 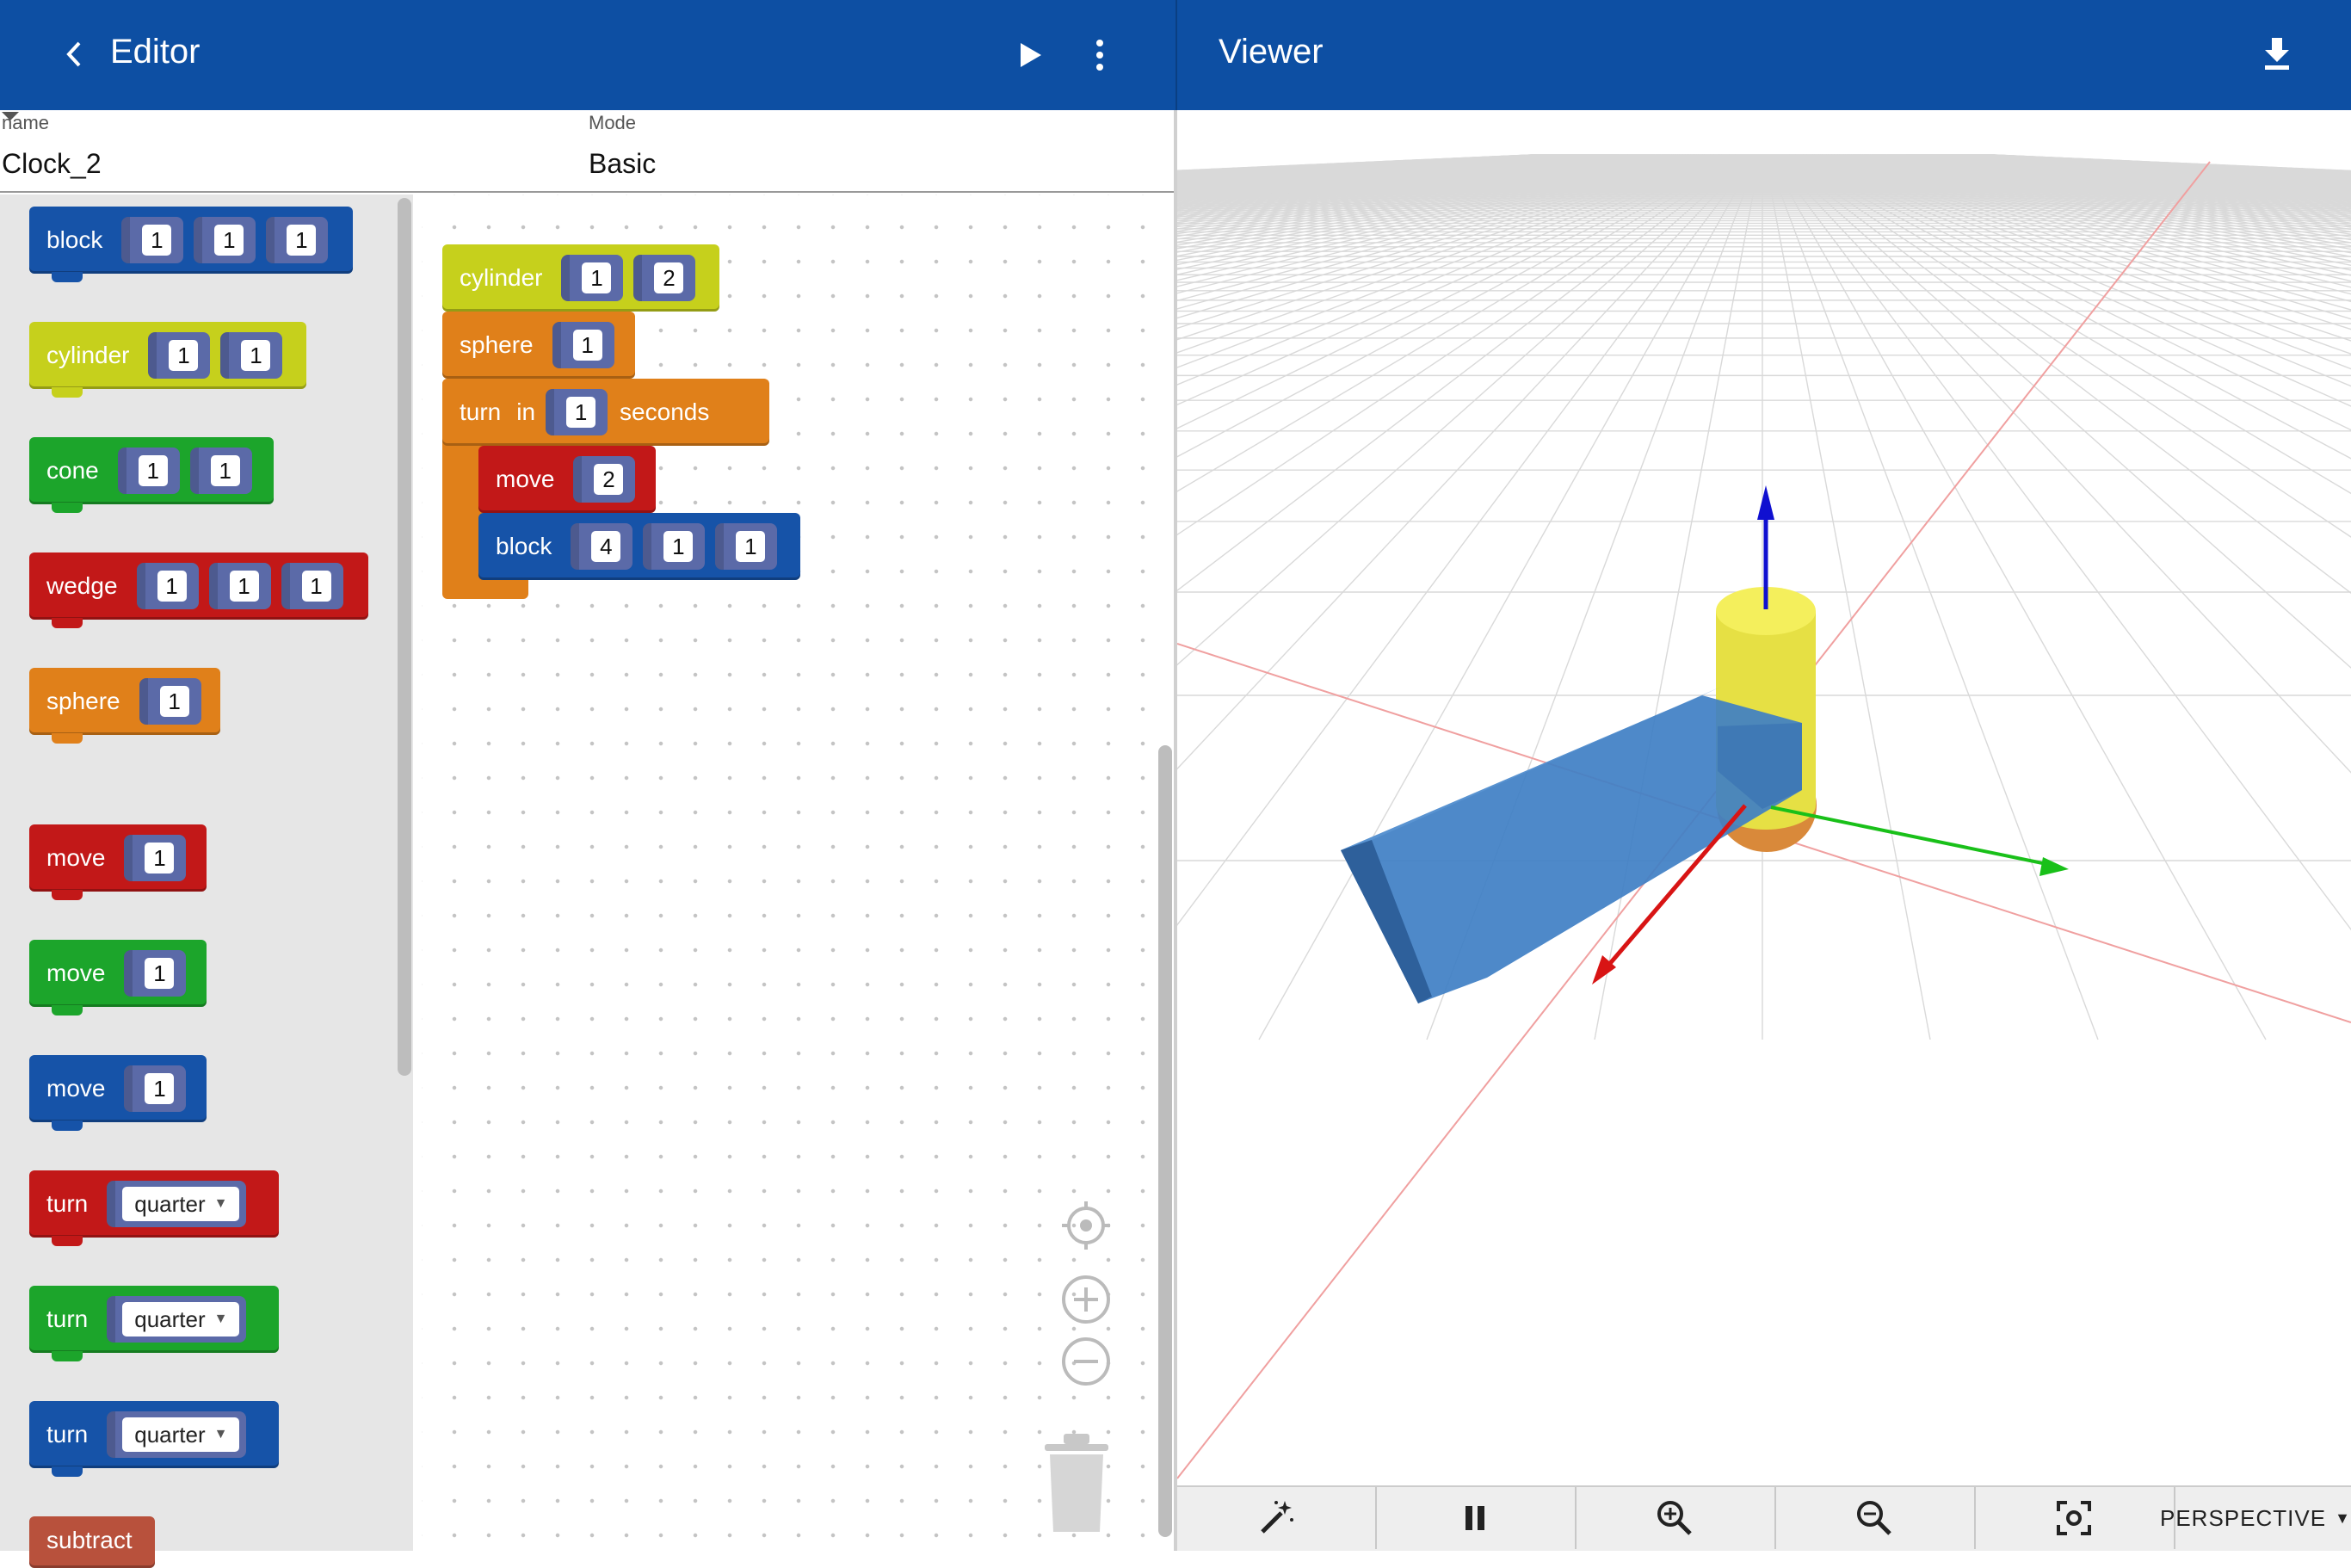 I want to click on toolbox-block-block: block 1 1 1, so click(x=191, y=245).